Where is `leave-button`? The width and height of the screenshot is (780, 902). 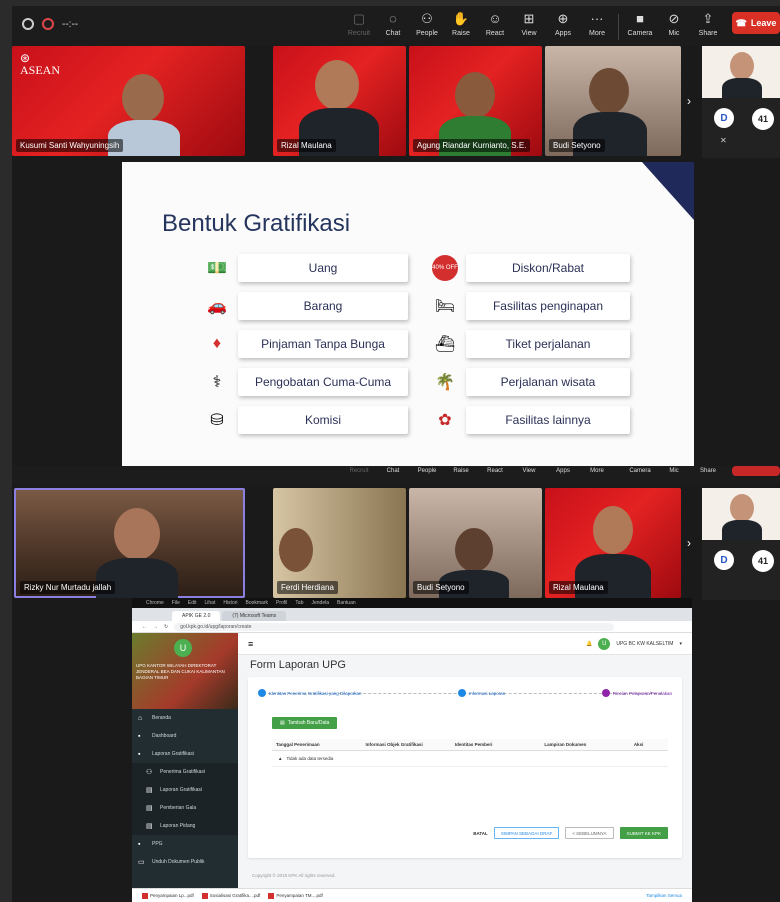
leave-button is located at coordinates (756, 471).